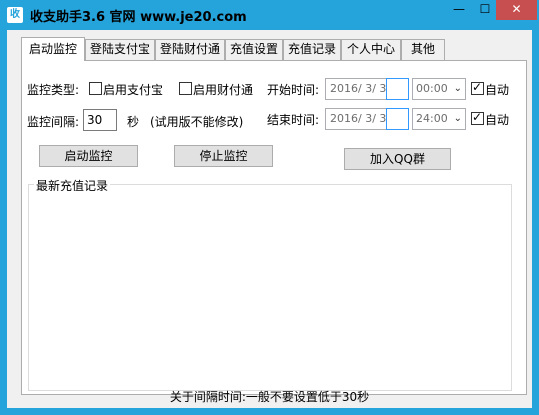  What do you see at coordinates (254, 49) in the screenshot?
I see `tab-recharge-settings: 充值设置` at bounding box center [254, 49].